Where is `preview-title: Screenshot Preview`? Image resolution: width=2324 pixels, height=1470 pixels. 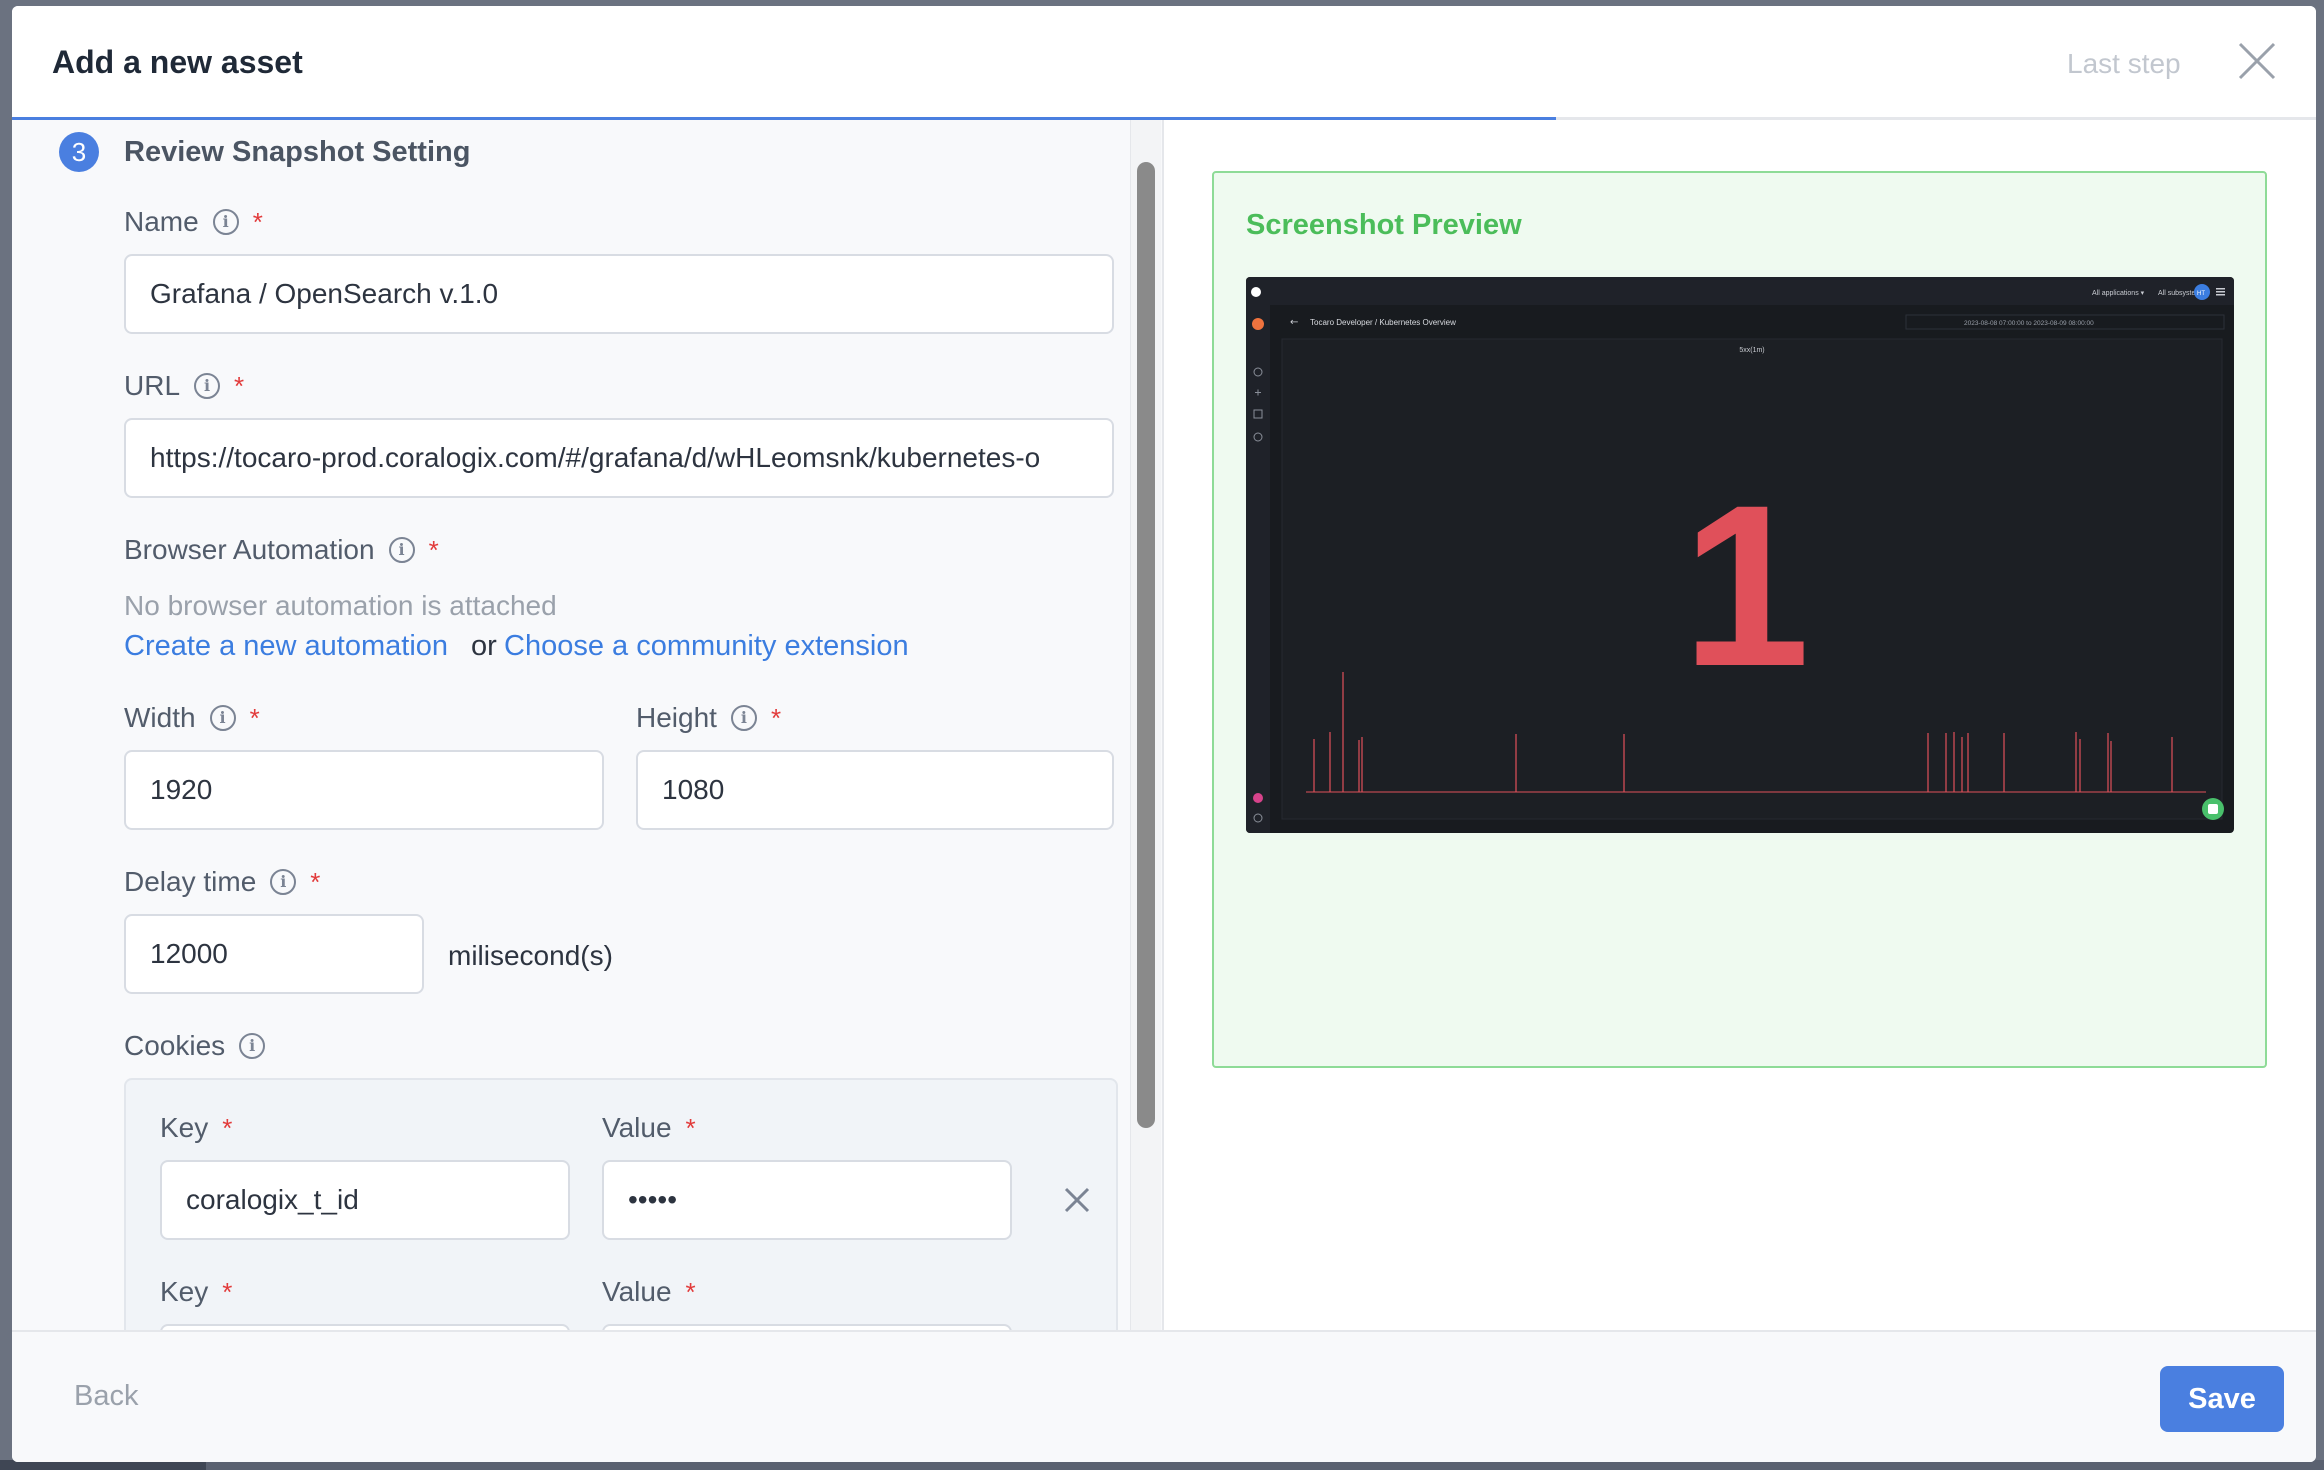
preview-title: Screenshot Preview is located at coordinates (1384, 225).